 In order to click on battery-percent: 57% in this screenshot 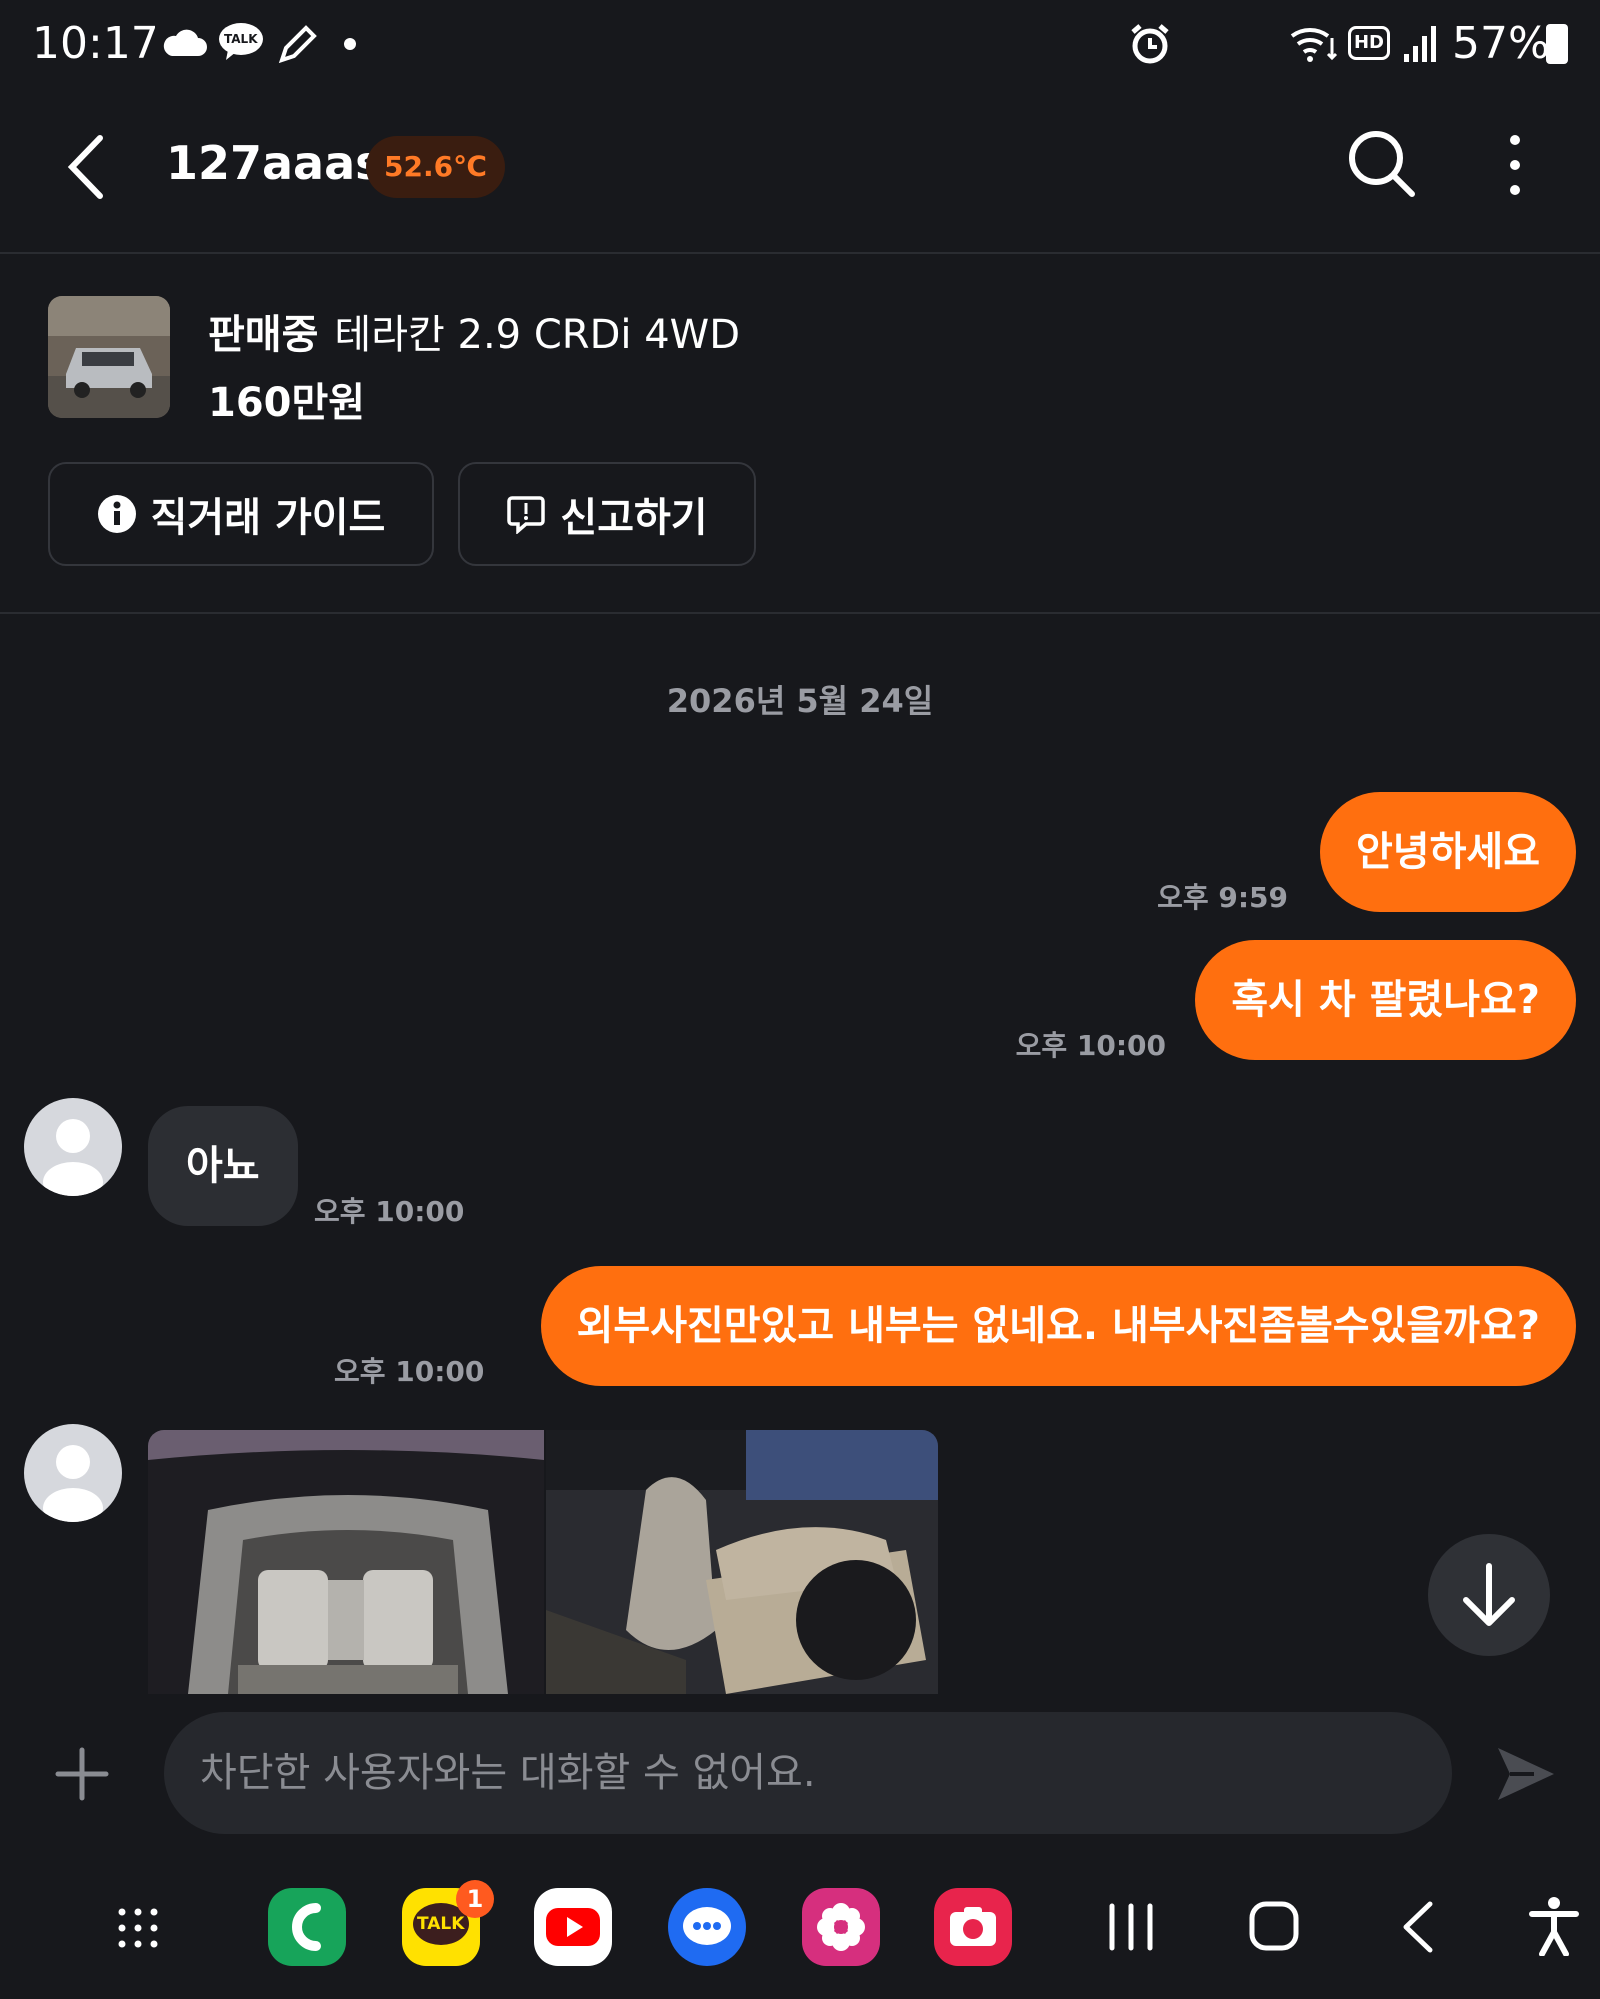, I will do `click(1501, 43)`.